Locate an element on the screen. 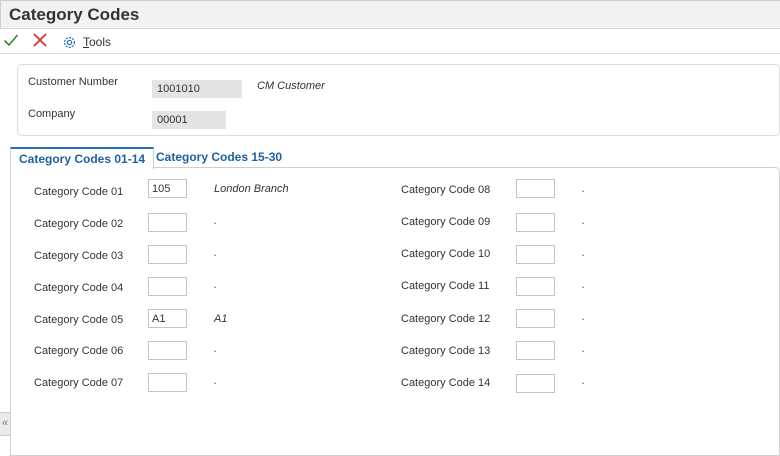  category-code-01-description: London Branch is located at coordinates (251, 189).